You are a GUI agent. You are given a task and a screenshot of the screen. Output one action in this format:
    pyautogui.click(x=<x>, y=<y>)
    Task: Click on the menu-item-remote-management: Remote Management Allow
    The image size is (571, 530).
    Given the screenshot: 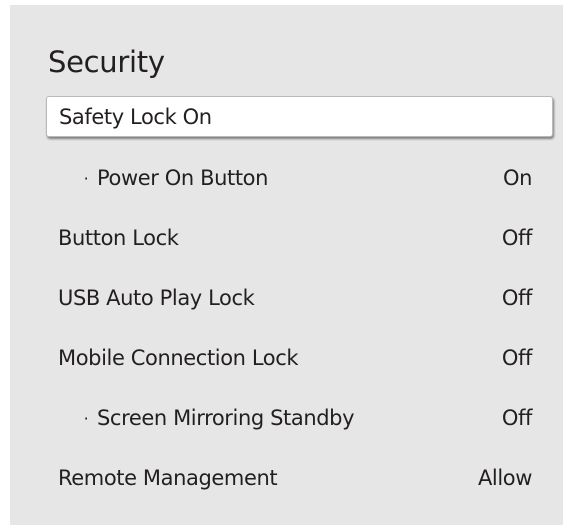 What is the action you would take?
    pyautogui.click(x=300, y=478)
    